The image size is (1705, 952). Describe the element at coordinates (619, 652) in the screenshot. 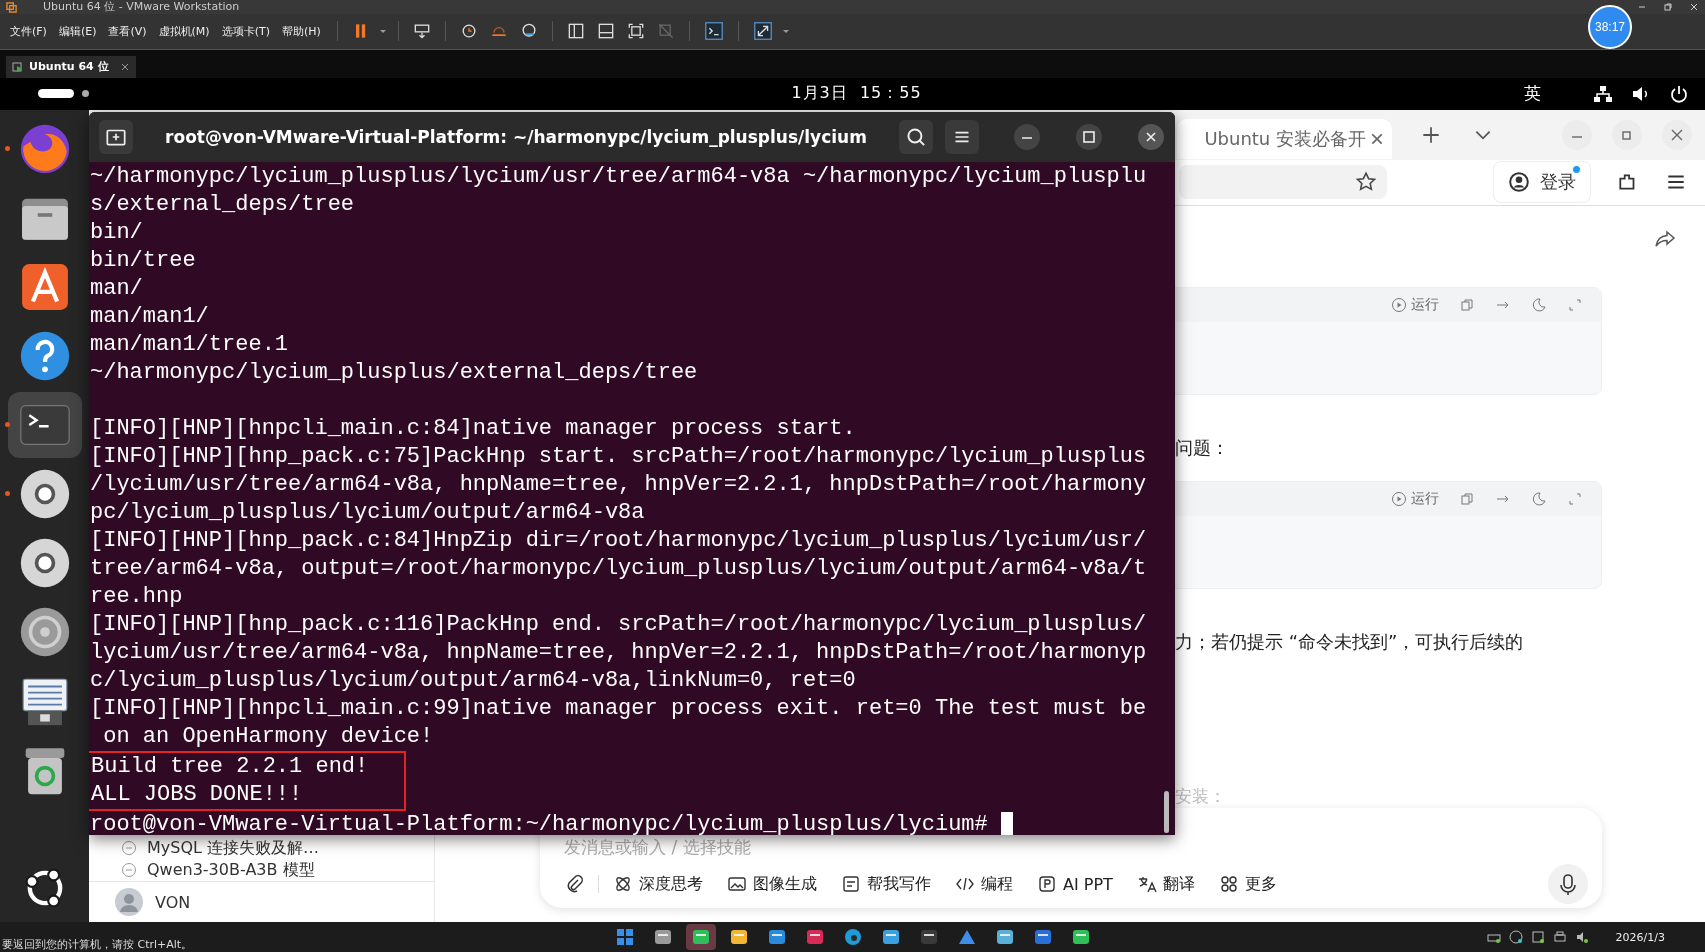

I see `terminal-line: lycium/usr/tree/arm64-v8a, hnpName=tree, hnpVer=2.2.1, hnpDstPath=/root/harmonyp` at that location.